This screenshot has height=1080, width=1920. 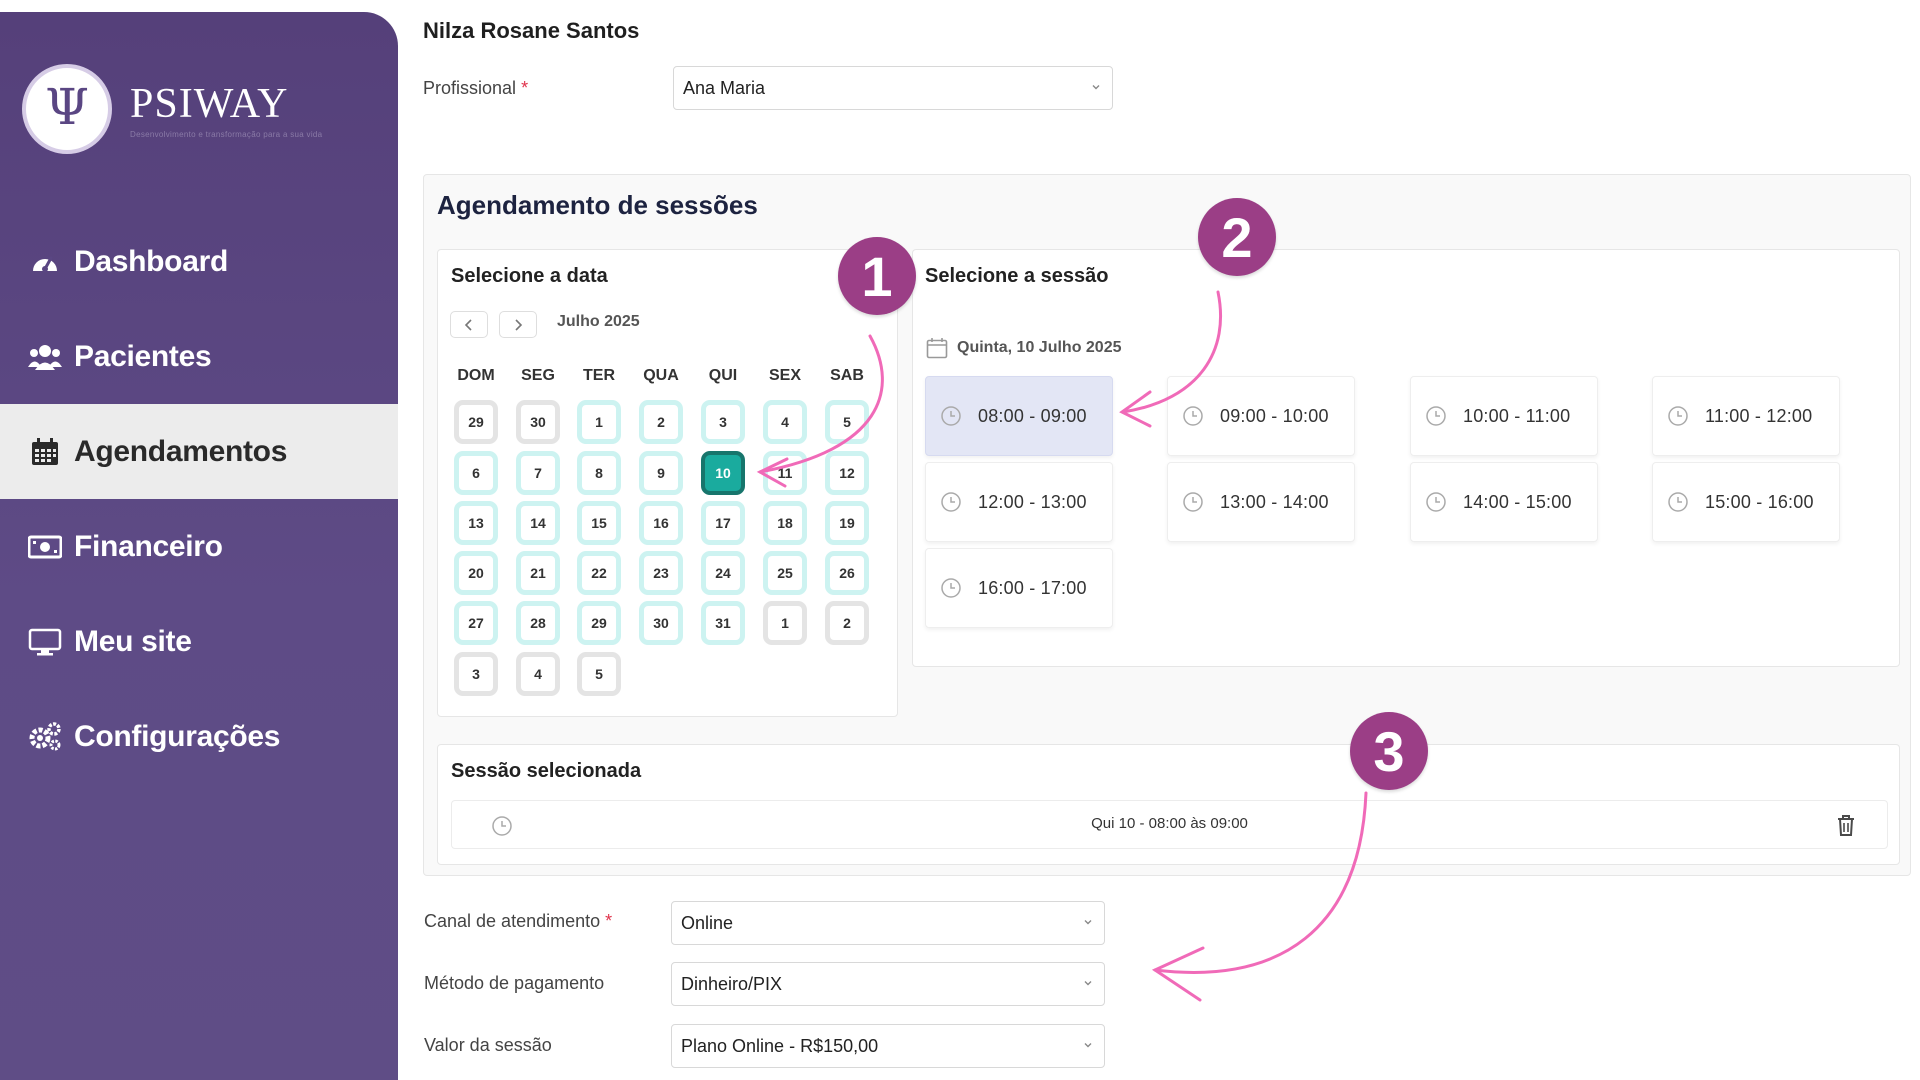 I want to click on calendar-next-button, so click(x=518, y=324).